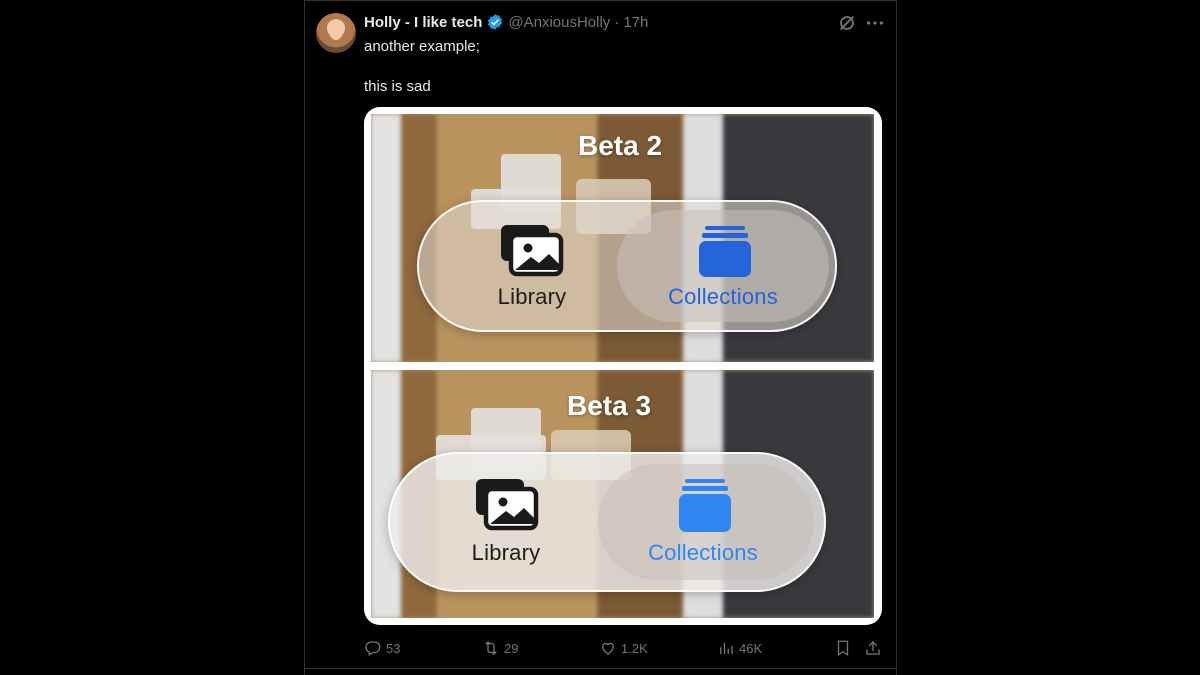 Image resolution: width=1200 pixels, height=675 pixels. I want to click on bookmark-icon, so click(843, 648).